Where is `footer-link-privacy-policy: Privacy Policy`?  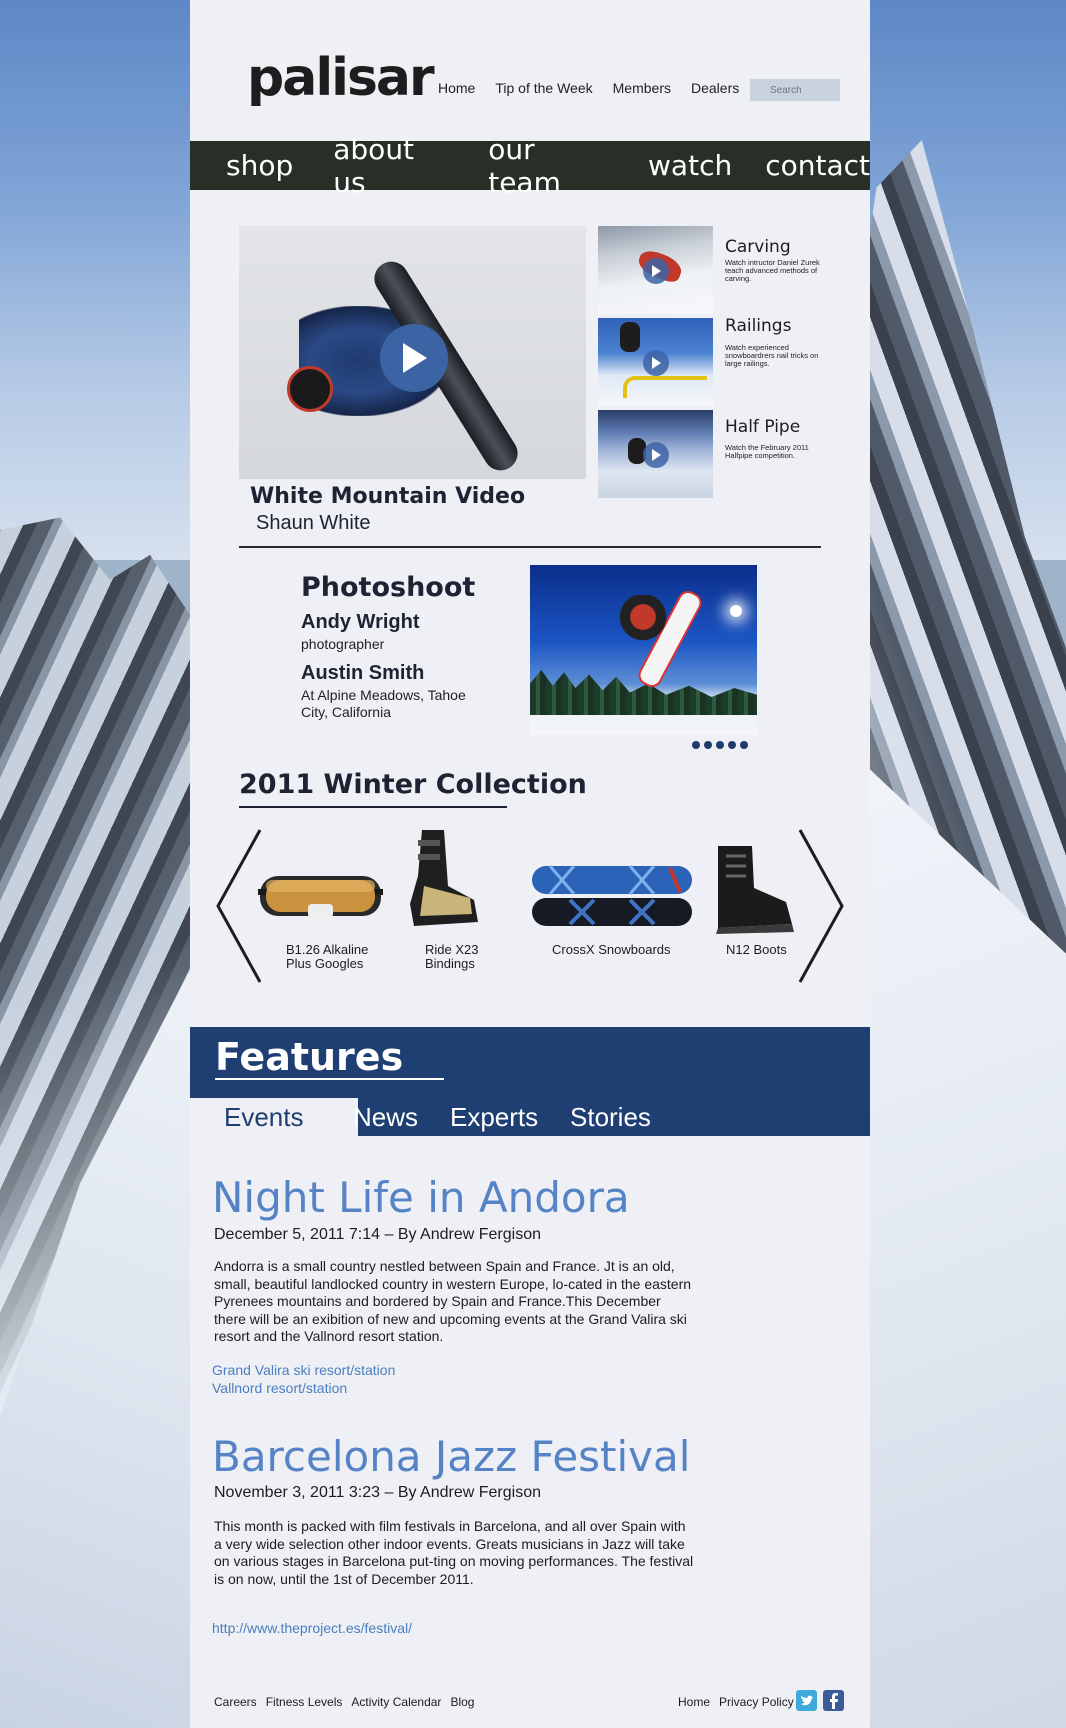
footer-link-privacy-policy: Privacy Policy is located at coordinates (756, 1702).